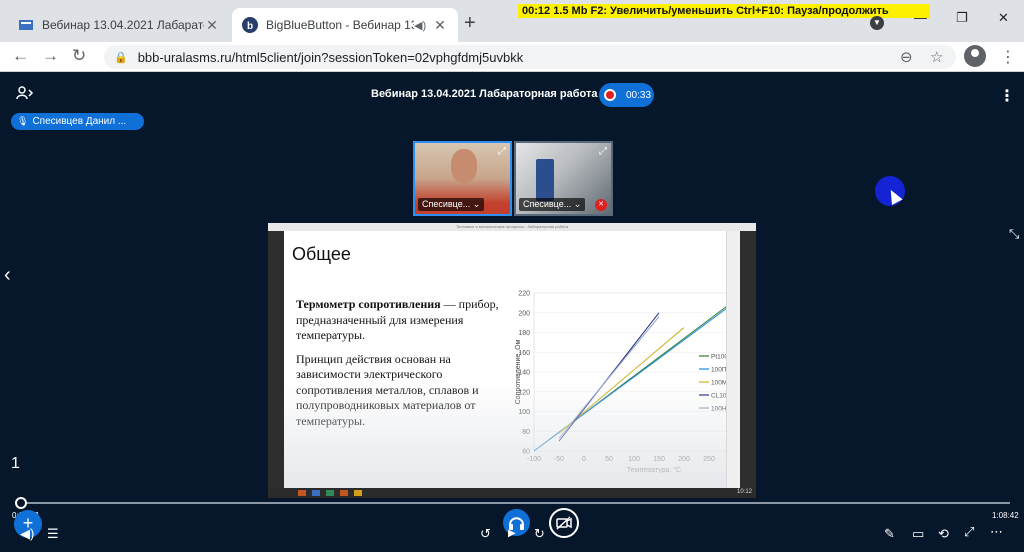 The height and width of the screenshot is (552, 1024). I want to click on presentation-icon: ▭, so click(918, 534).